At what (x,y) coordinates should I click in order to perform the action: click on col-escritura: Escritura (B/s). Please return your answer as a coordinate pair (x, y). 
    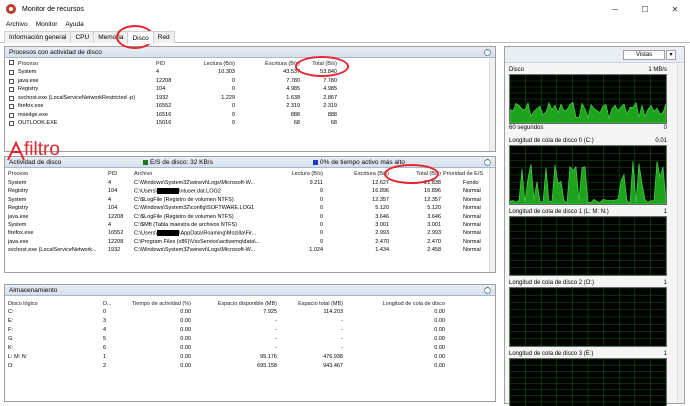
    Looking at the image, I should click on (358, 174).